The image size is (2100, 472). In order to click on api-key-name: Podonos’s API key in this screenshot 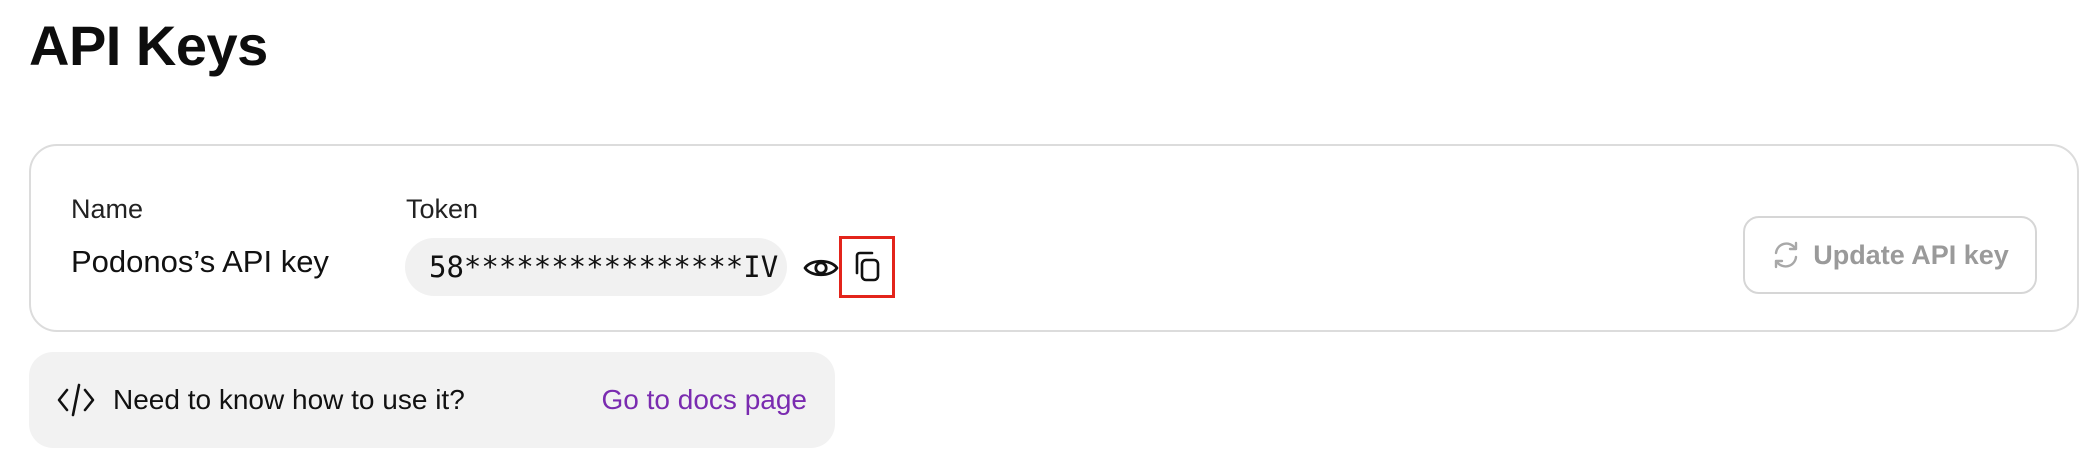, I will do `click(200, 261)`.